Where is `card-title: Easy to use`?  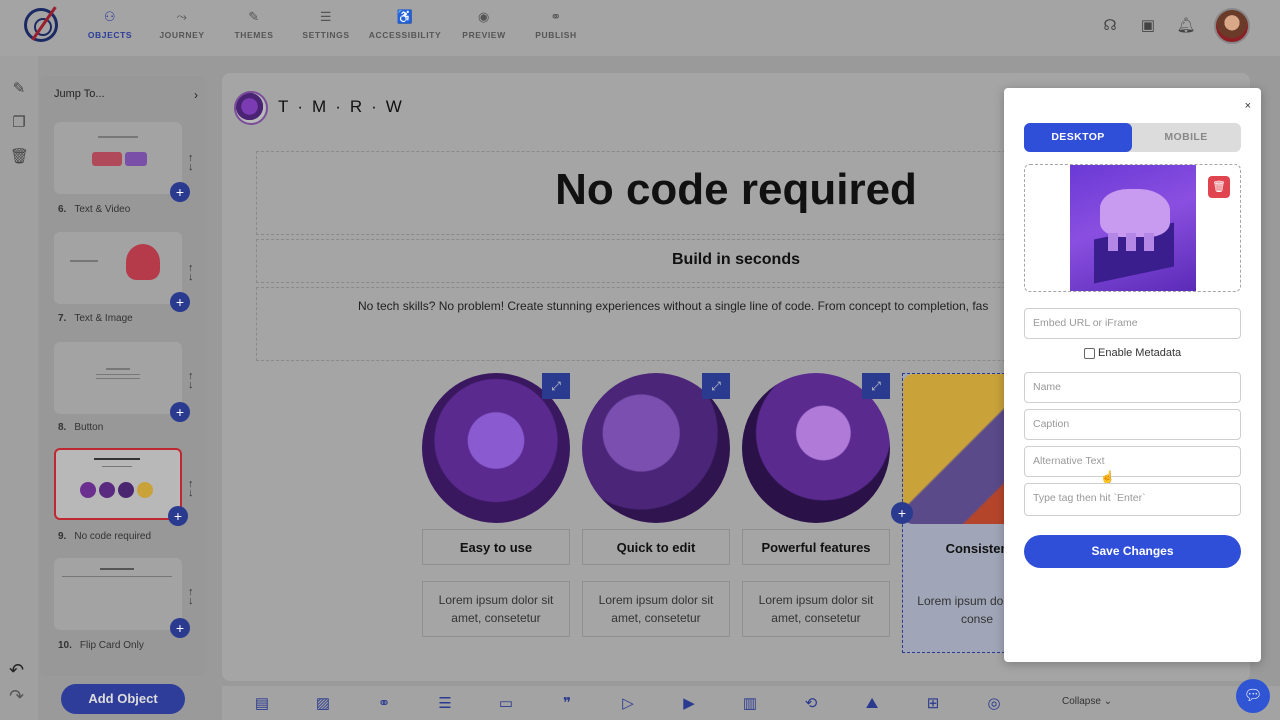 card-title: Easy to use is located at coordinates (496, 547).